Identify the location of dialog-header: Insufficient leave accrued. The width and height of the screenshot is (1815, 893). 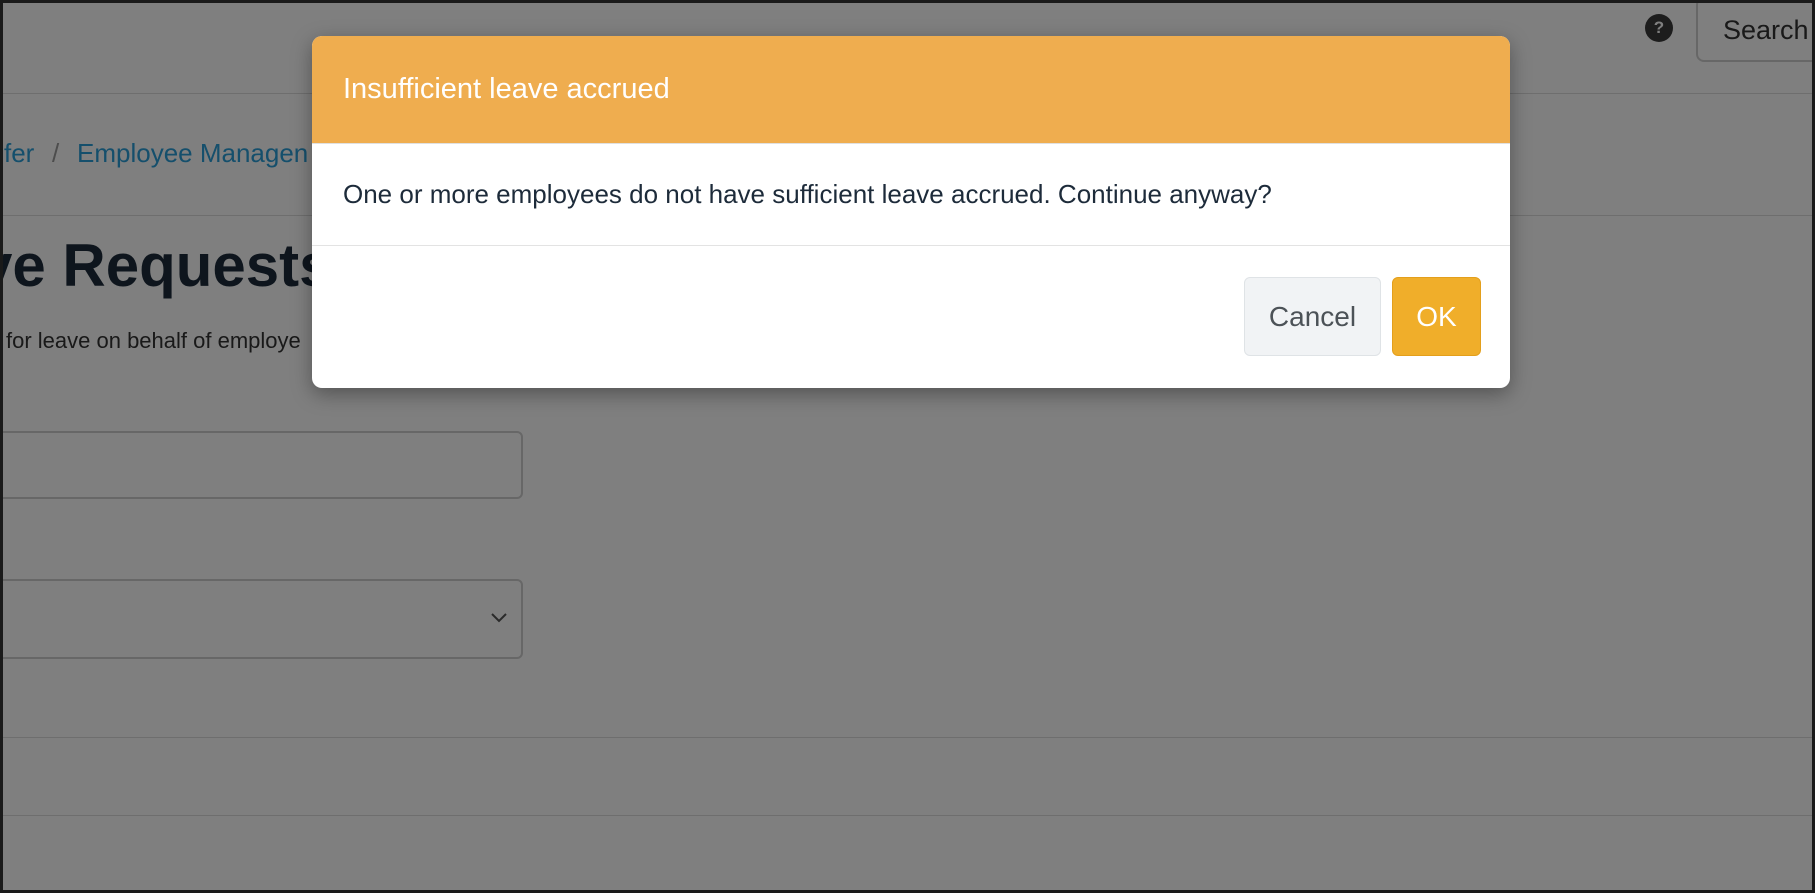
(911, 90).